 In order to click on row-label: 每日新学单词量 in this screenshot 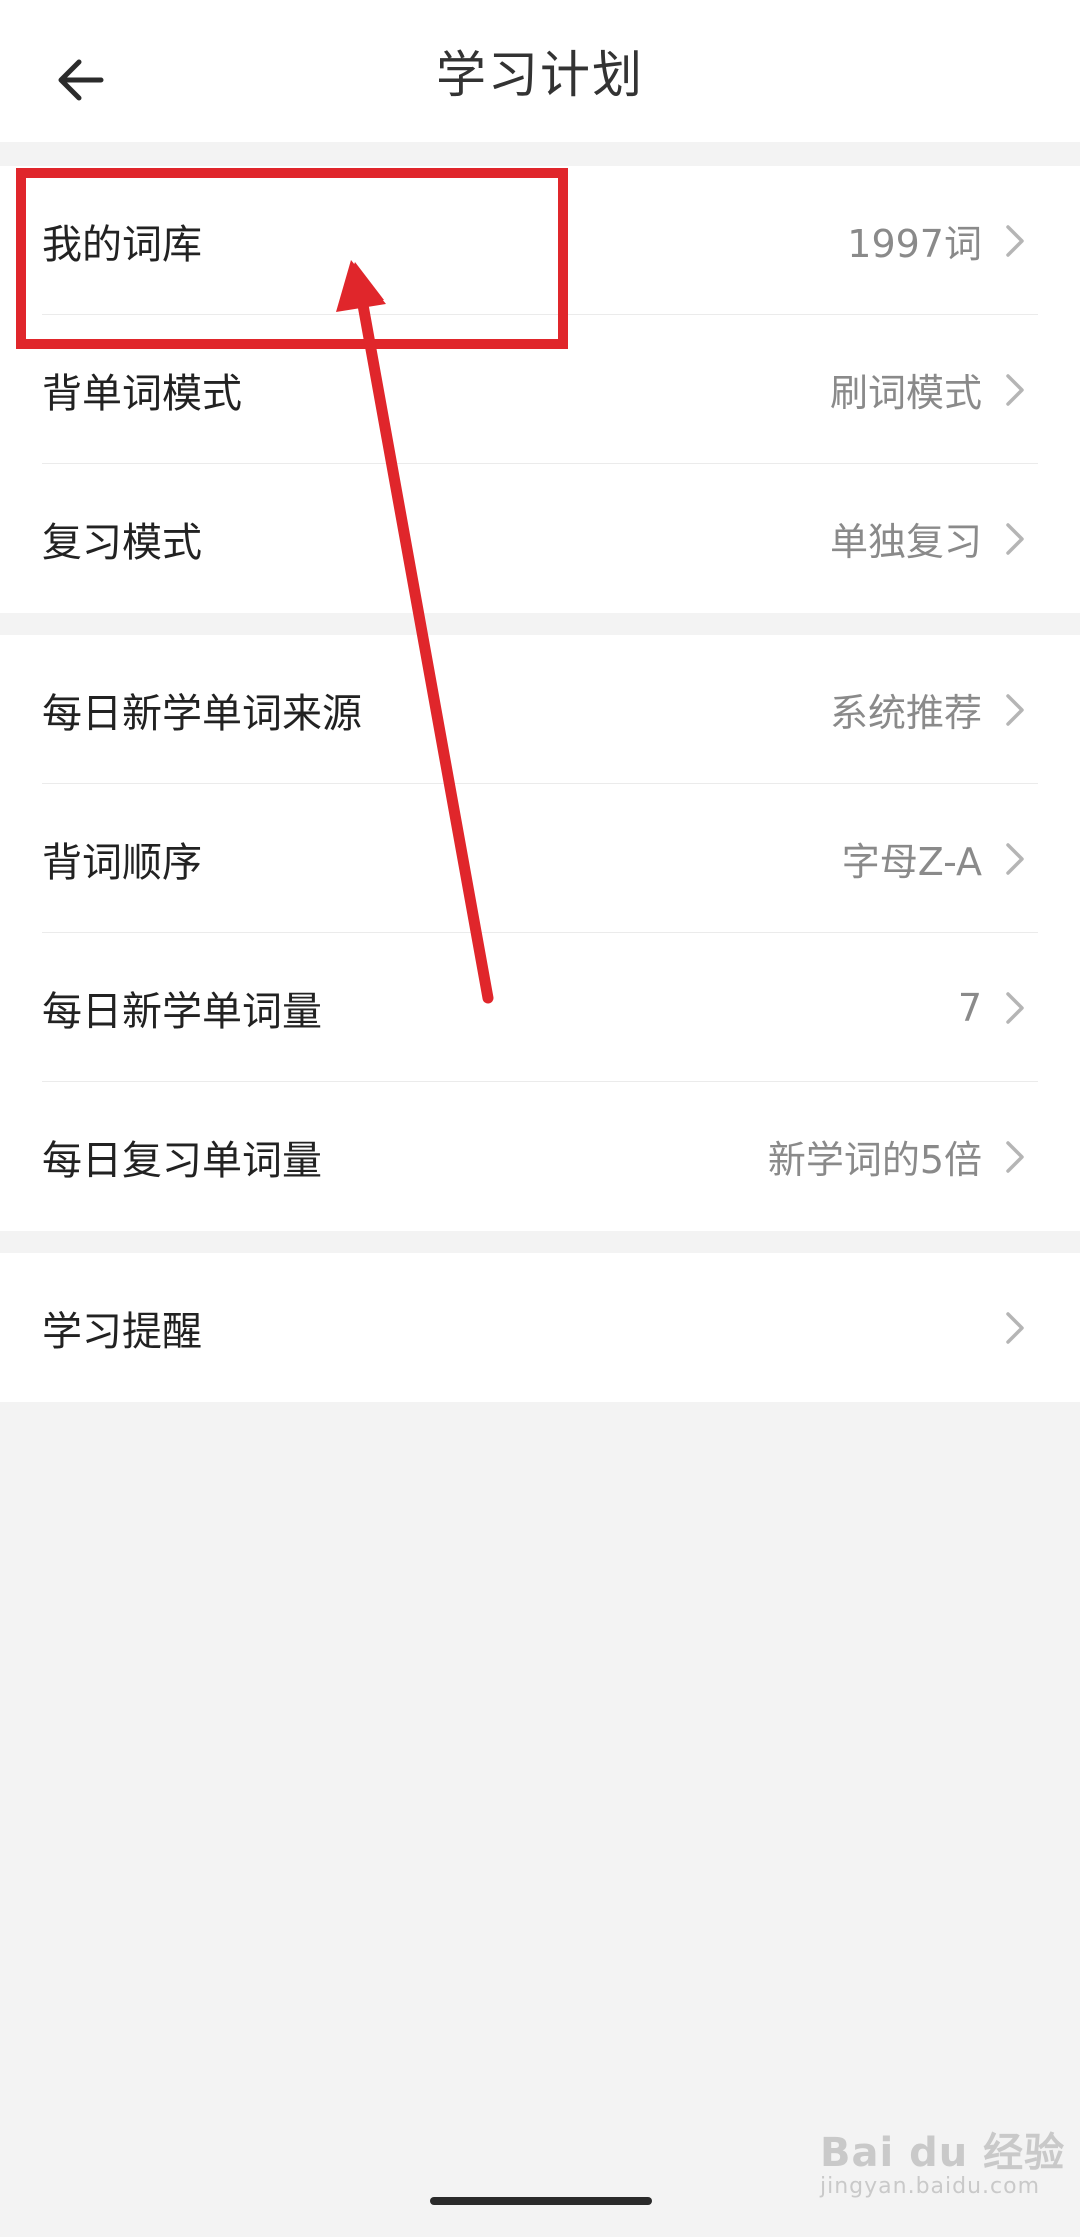, I will do `click(182, 1011)`.